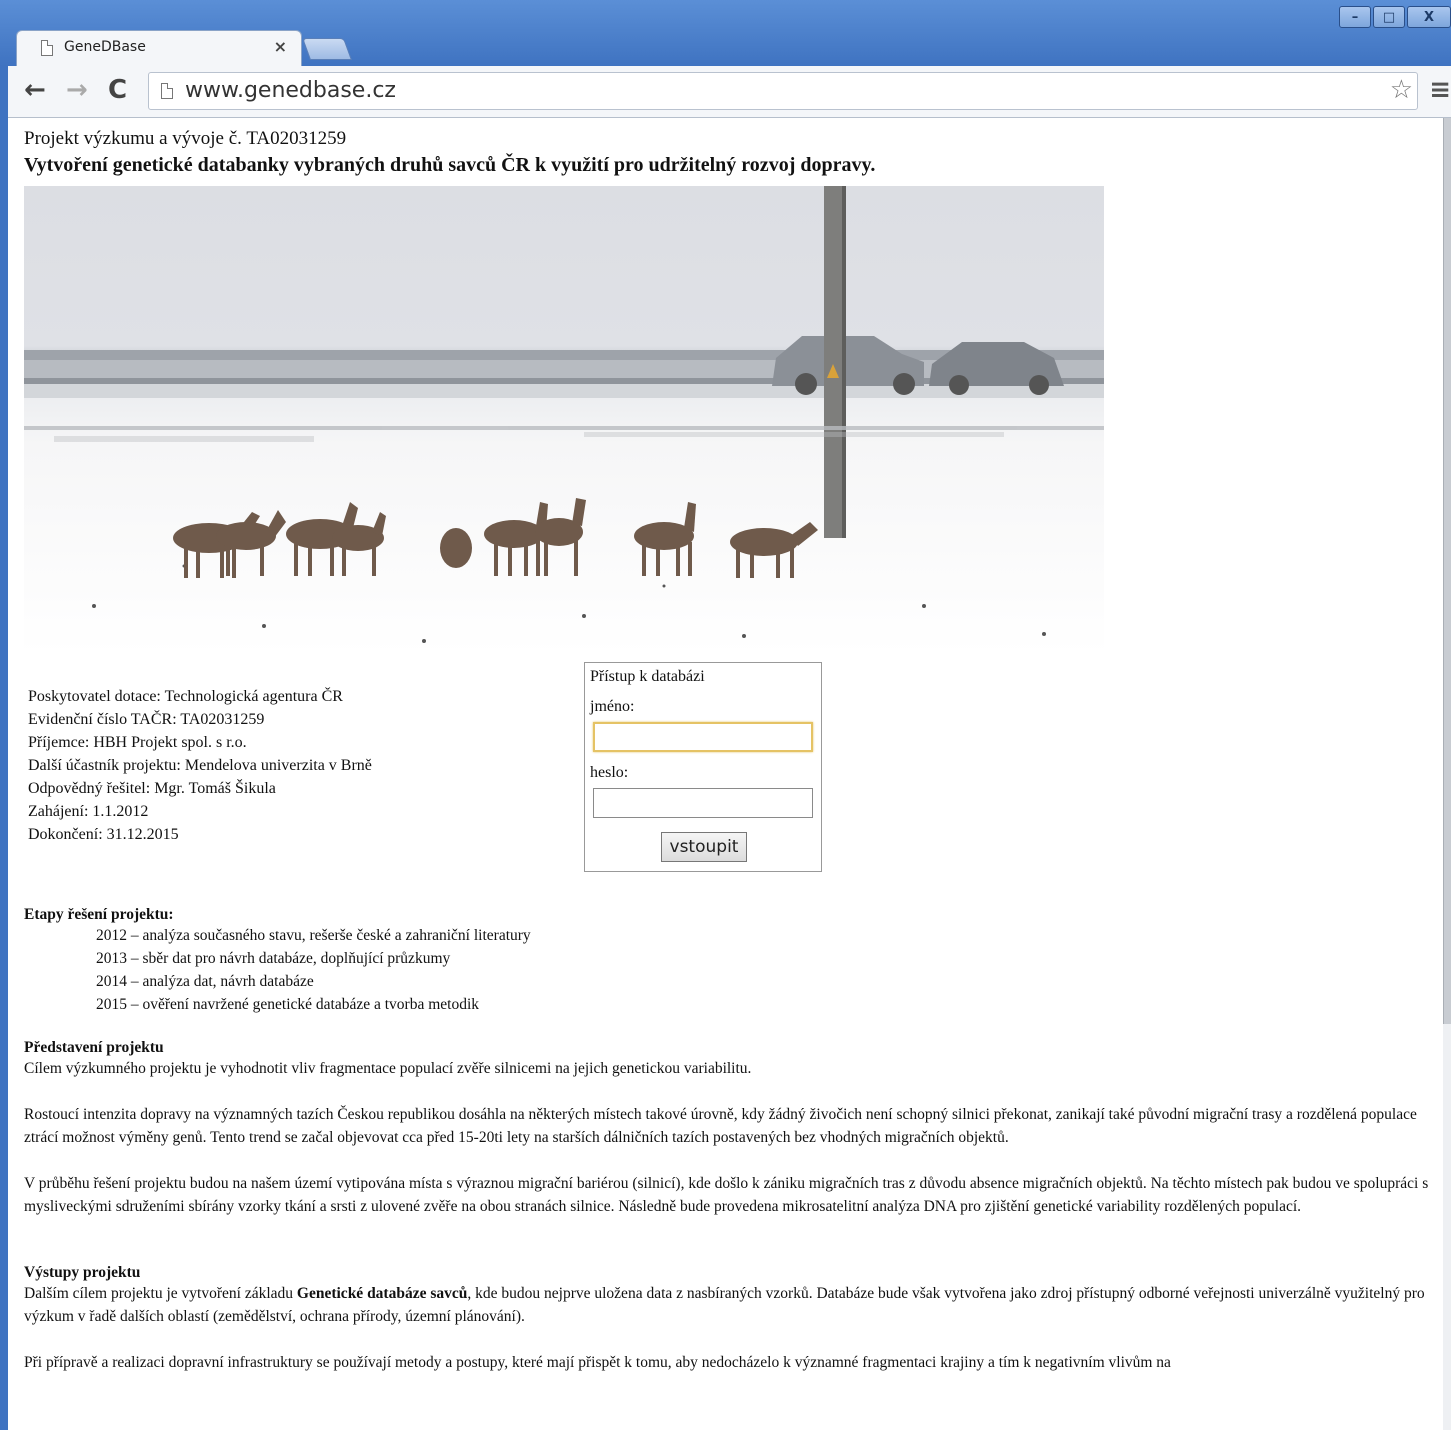 The width and height of the screenshot is (1451, 1430). What do you see at coordinates (146, 719) in the screenshot?
I see `info-line: Evidenční číslo TAČR: TA02031259` at bounding box center [146, 719].